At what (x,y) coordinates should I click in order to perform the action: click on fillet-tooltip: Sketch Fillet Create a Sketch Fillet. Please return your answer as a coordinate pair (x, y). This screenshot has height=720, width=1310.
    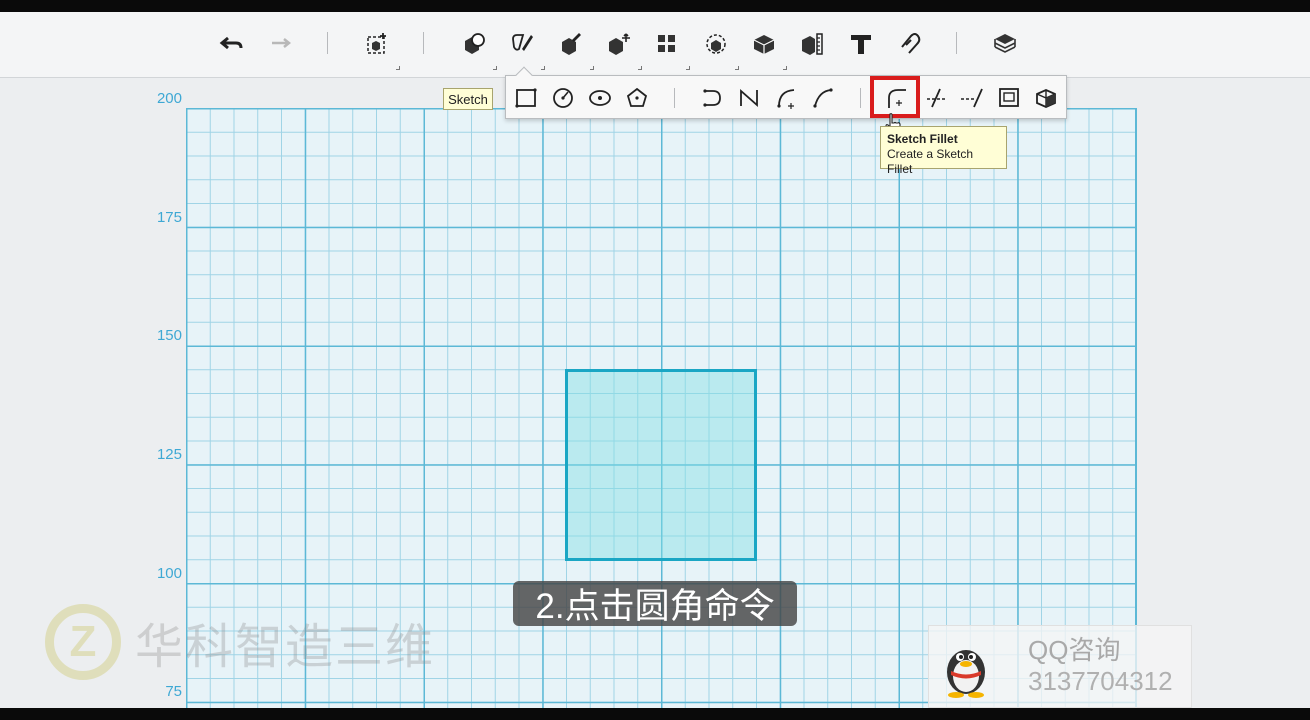
    Looking at the image, I should click on (943, 151).